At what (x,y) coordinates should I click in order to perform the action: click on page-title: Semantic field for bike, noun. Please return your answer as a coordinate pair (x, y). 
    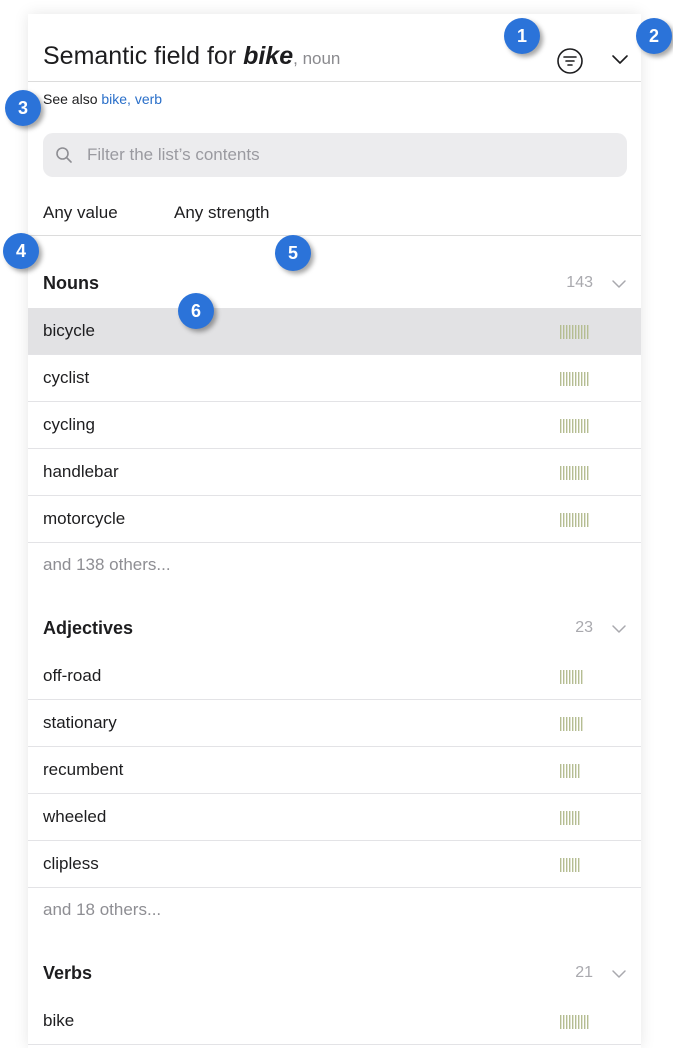
    Looking at the image, I should click on (191, 56).